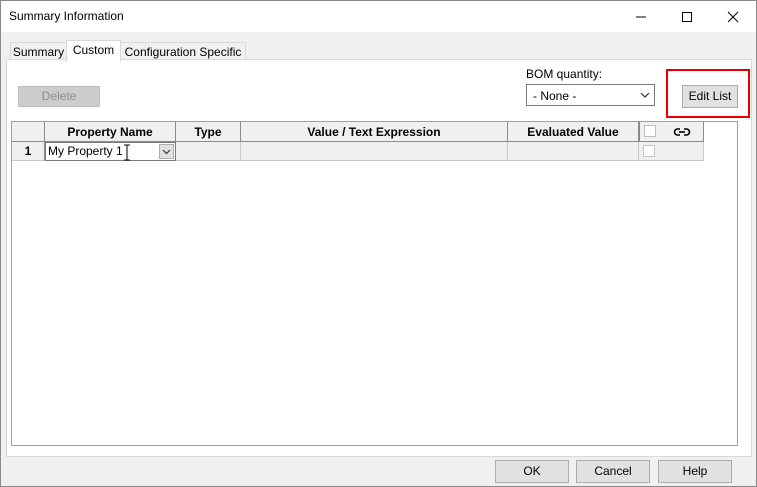 The height and width of the screenshot is (487, 757). I want to click on maximize-button, so click(687, 16).